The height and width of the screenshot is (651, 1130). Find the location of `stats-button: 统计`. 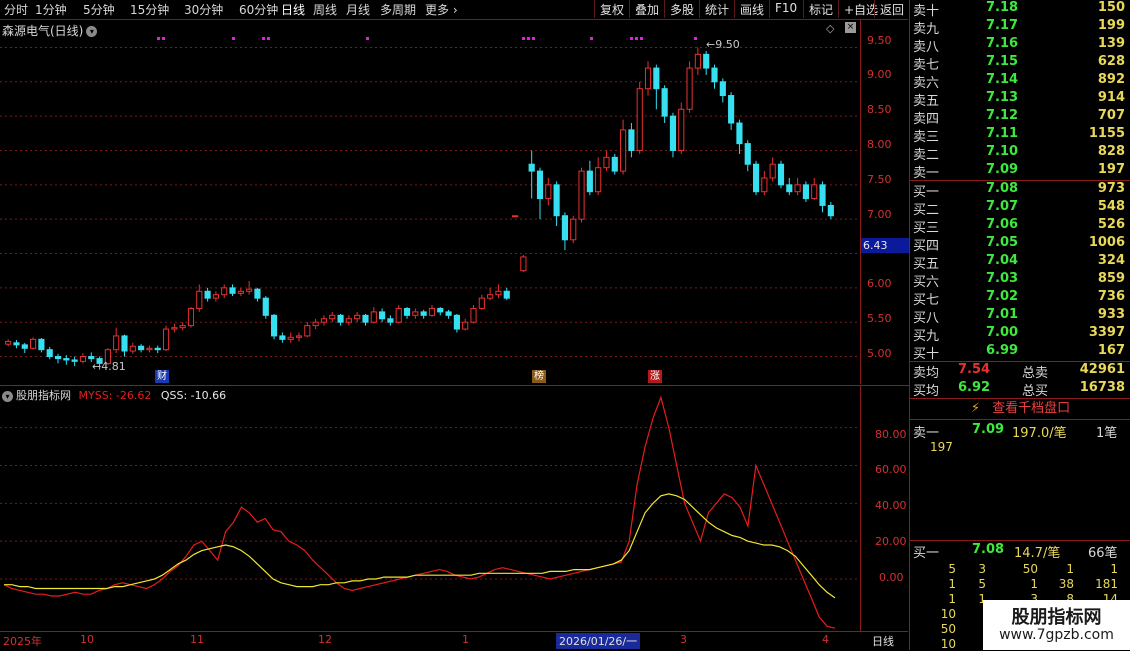

stats-button: 统计 is located at coordinates (716, 9).